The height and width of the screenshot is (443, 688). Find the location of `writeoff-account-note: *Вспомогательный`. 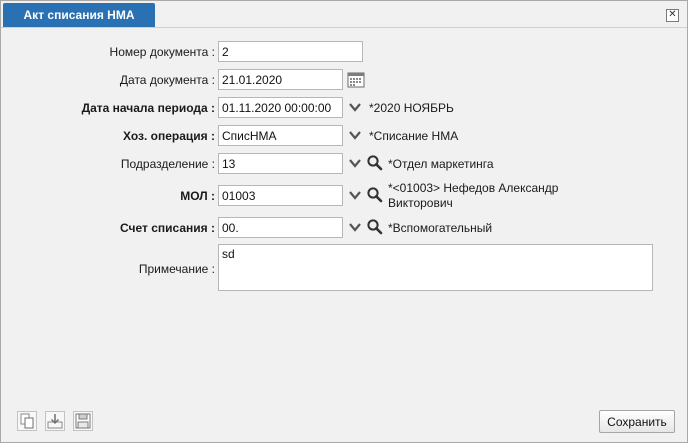

writeoff-account-note: *Вспомогательный is located at coordinates (440, 228).